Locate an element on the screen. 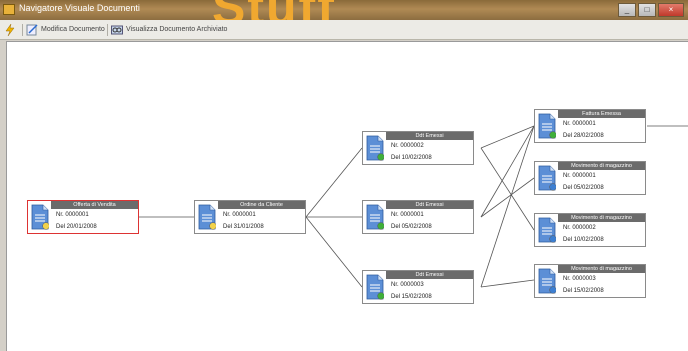 Image resolution: width=688 pixels, height=351 pixels. maximize-button: □ is located at coordinates (647, 10).